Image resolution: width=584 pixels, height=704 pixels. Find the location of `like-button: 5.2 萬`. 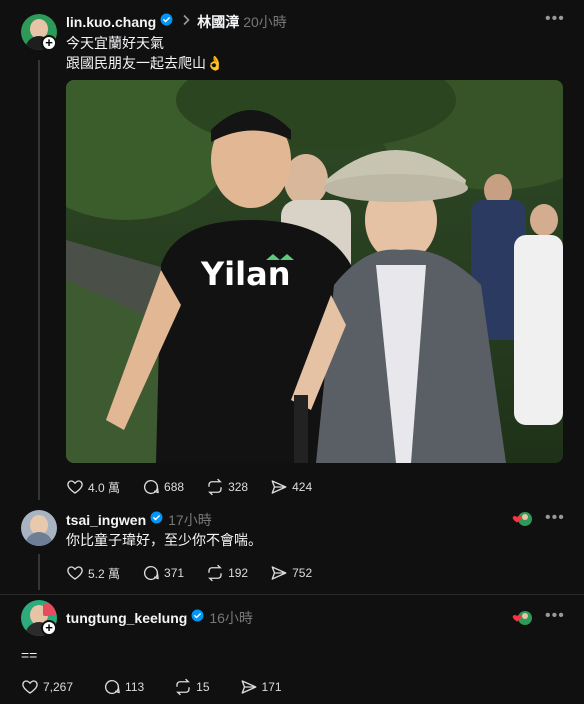

like-button: 5.2 萬 is located at coordinates (93, 573).